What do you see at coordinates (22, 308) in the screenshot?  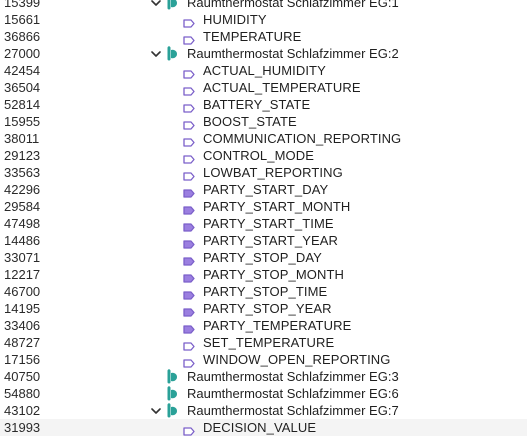 I see `object-id: 14195` at bounding box center [22, 308].